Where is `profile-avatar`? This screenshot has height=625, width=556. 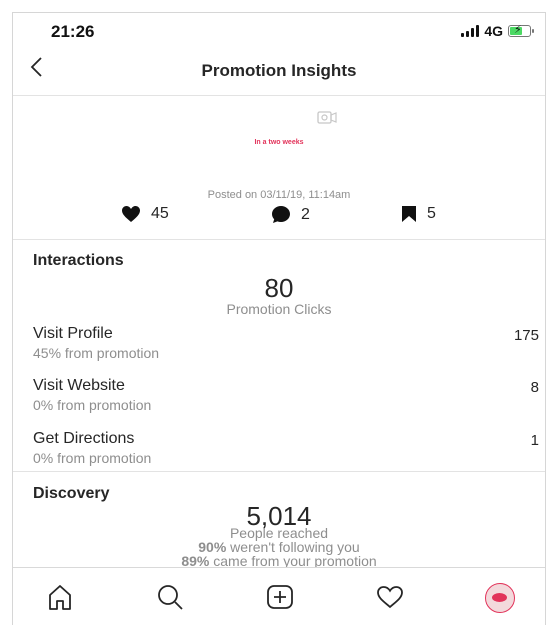 profile-avatar is located at coordinates (500, 598).